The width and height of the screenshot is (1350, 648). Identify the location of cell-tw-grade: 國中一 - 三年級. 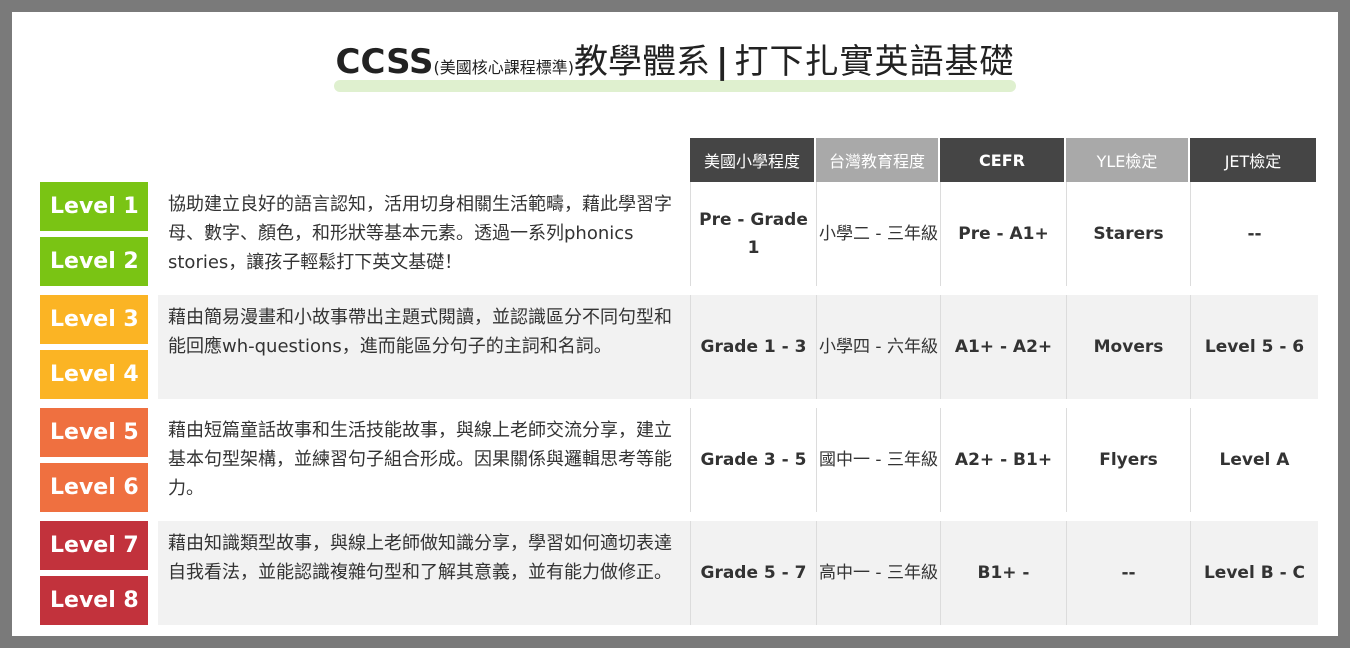
(878, 460).